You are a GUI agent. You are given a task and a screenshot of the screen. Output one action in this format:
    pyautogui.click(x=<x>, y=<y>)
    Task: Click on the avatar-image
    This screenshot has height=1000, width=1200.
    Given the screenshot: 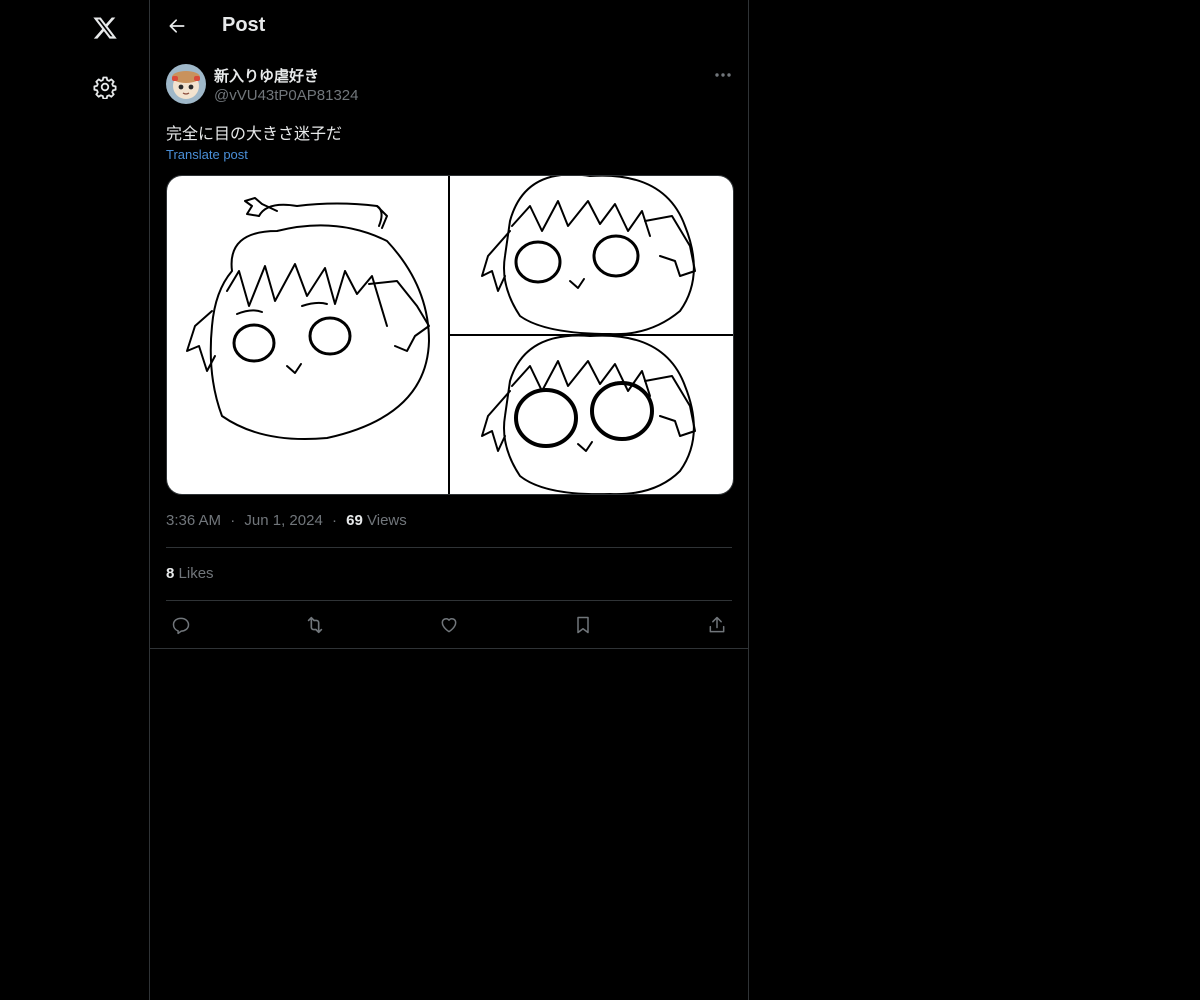 What is the action you would take?
    pyautogui.click(x=186, y=84)
    